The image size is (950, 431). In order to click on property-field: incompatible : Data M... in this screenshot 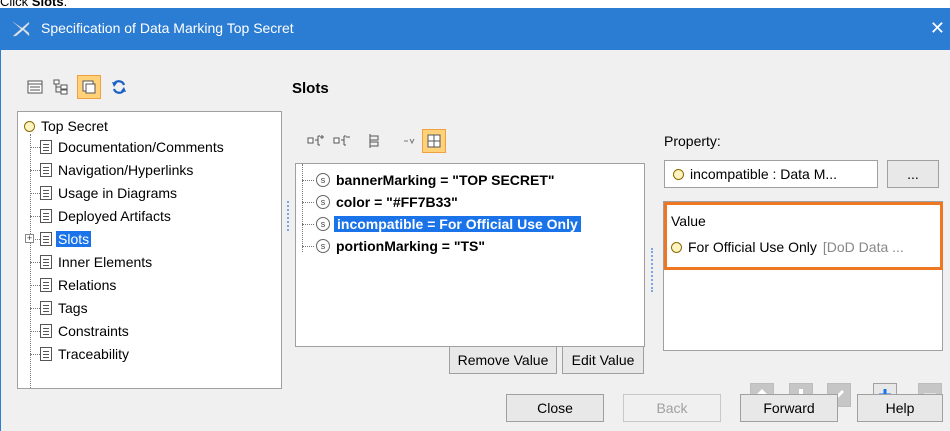, I will do `click(771, 174)`.